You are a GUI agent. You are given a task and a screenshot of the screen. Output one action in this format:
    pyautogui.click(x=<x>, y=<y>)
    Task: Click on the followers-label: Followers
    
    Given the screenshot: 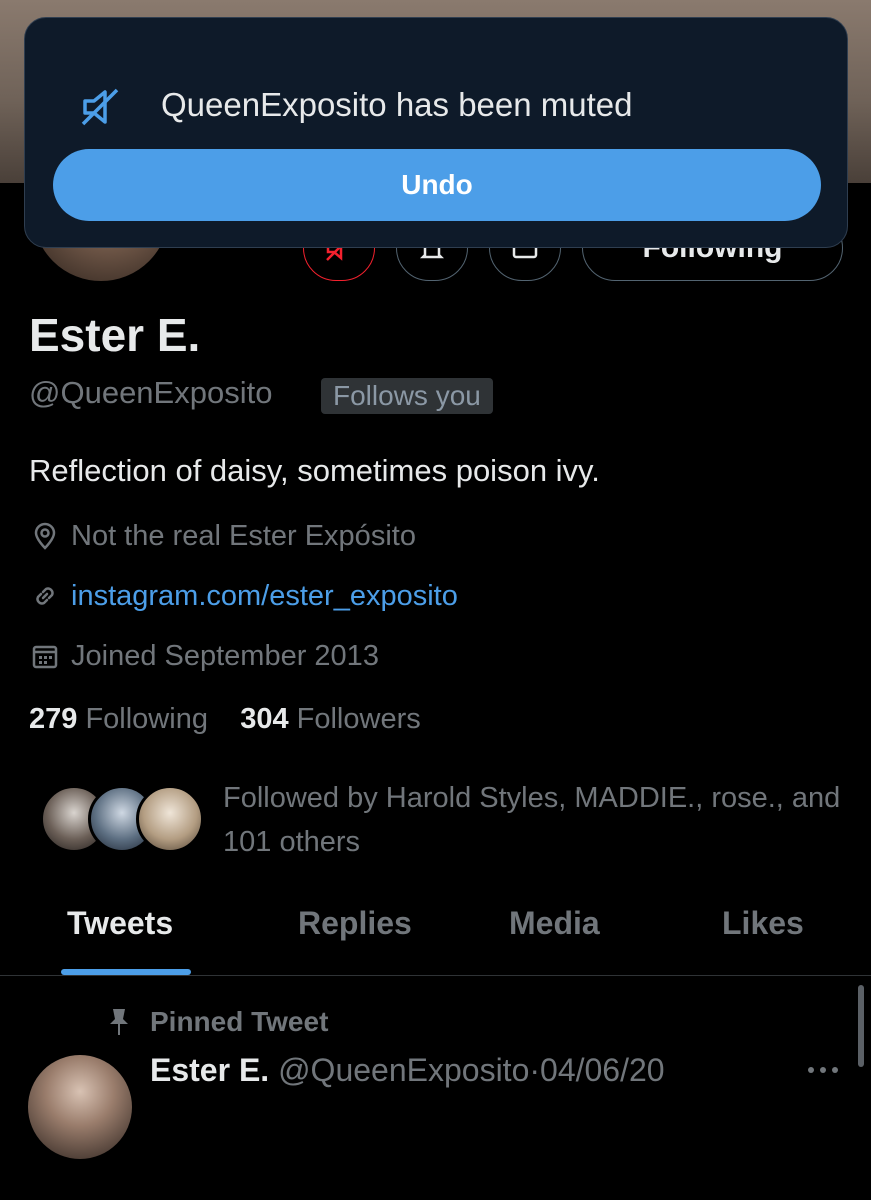 What is the action you would take?
    pyautogui.click(x=358, y=719)
    